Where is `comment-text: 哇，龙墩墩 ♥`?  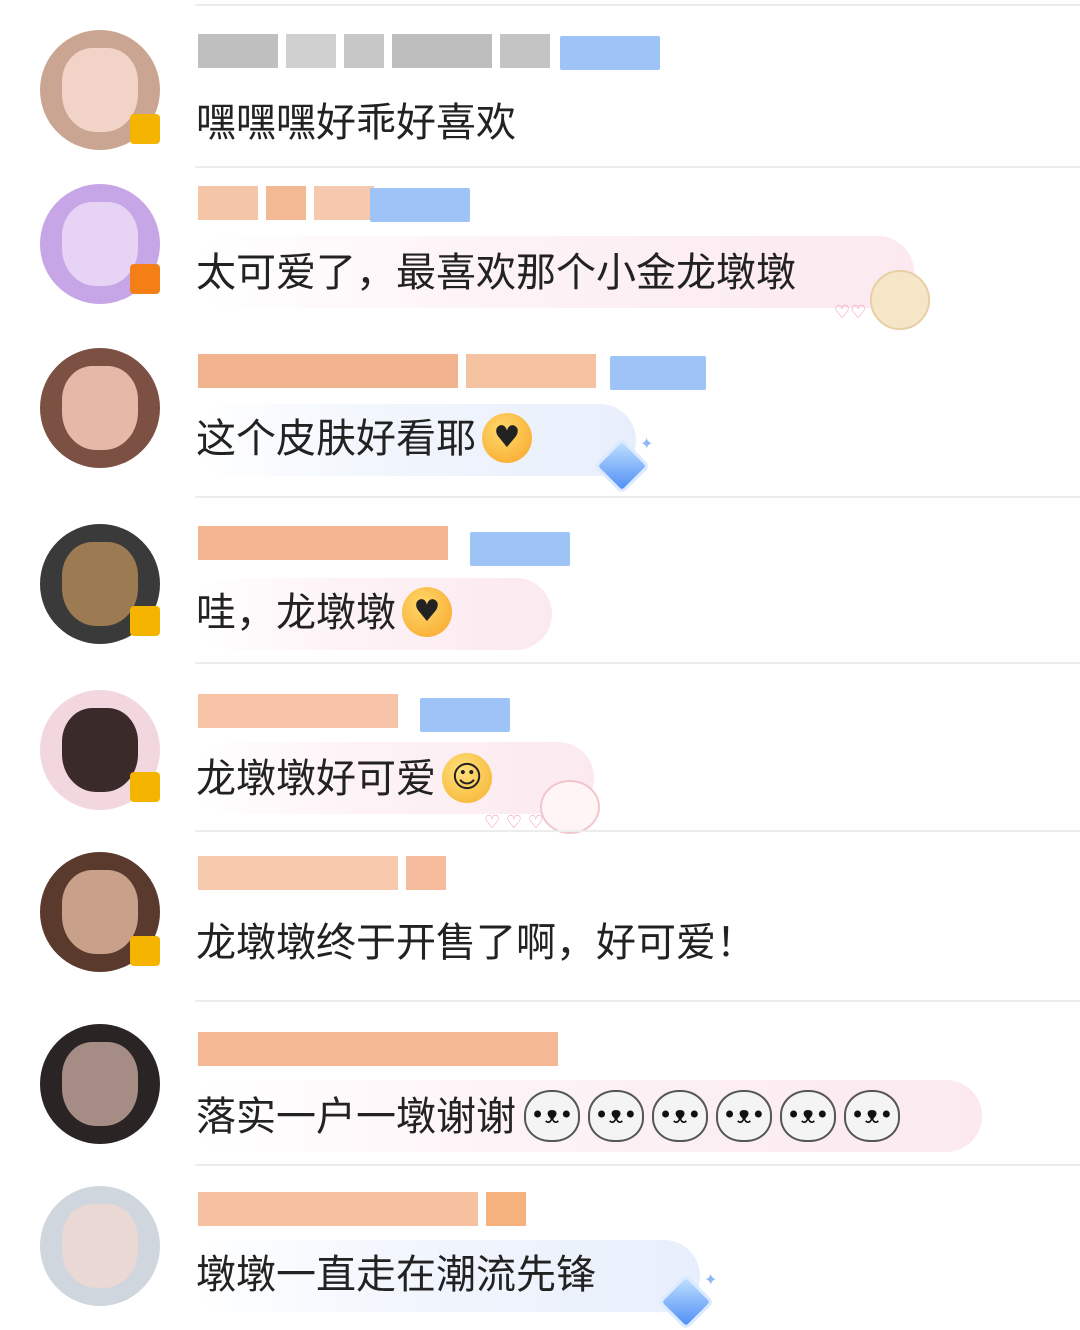
comment-text: 哇，龙墩墩 ♥ is located at coordinates (324, 613).